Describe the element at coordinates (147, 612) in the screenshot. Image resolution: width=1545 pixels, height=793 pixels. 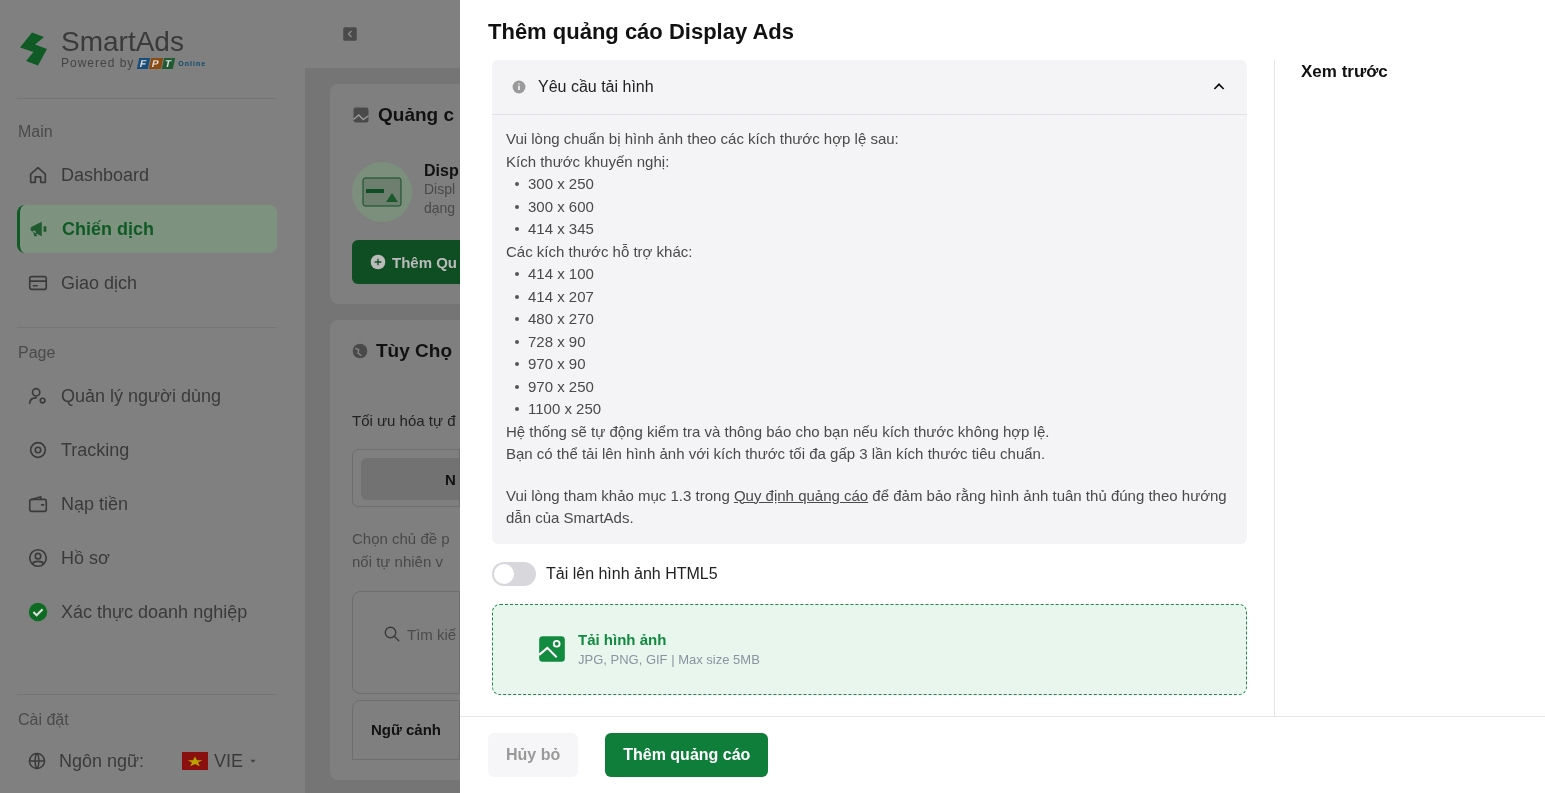
I see `sidebar-item: Xác thực doanh nghiệp` at that location.